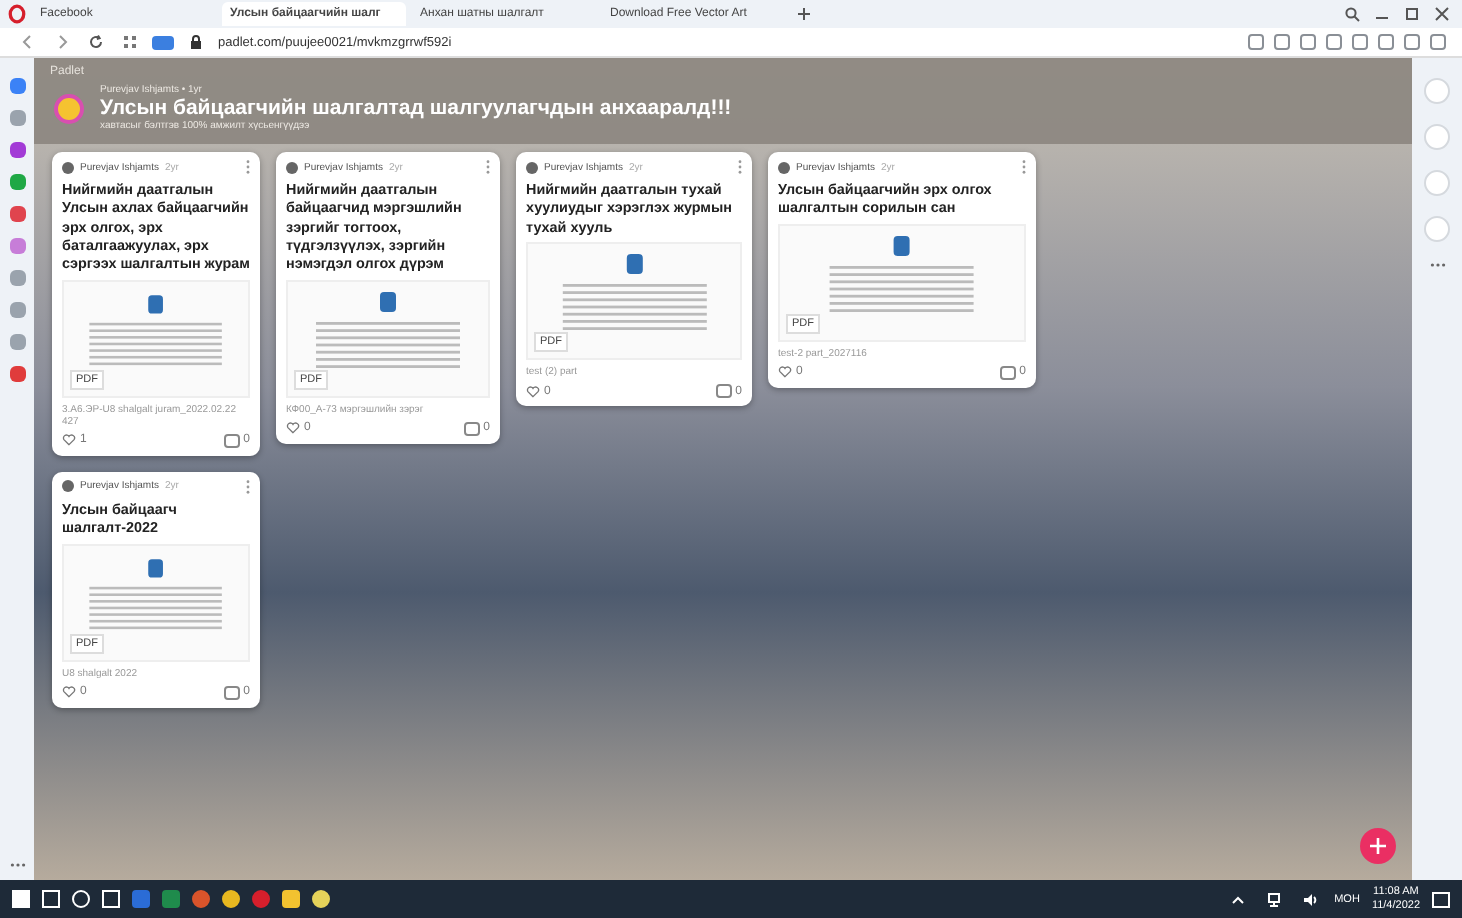 The image size is (1462, 918). Describe the element at coordinates (81, 899) in the screenshot. I see `circle-icon` at that location.